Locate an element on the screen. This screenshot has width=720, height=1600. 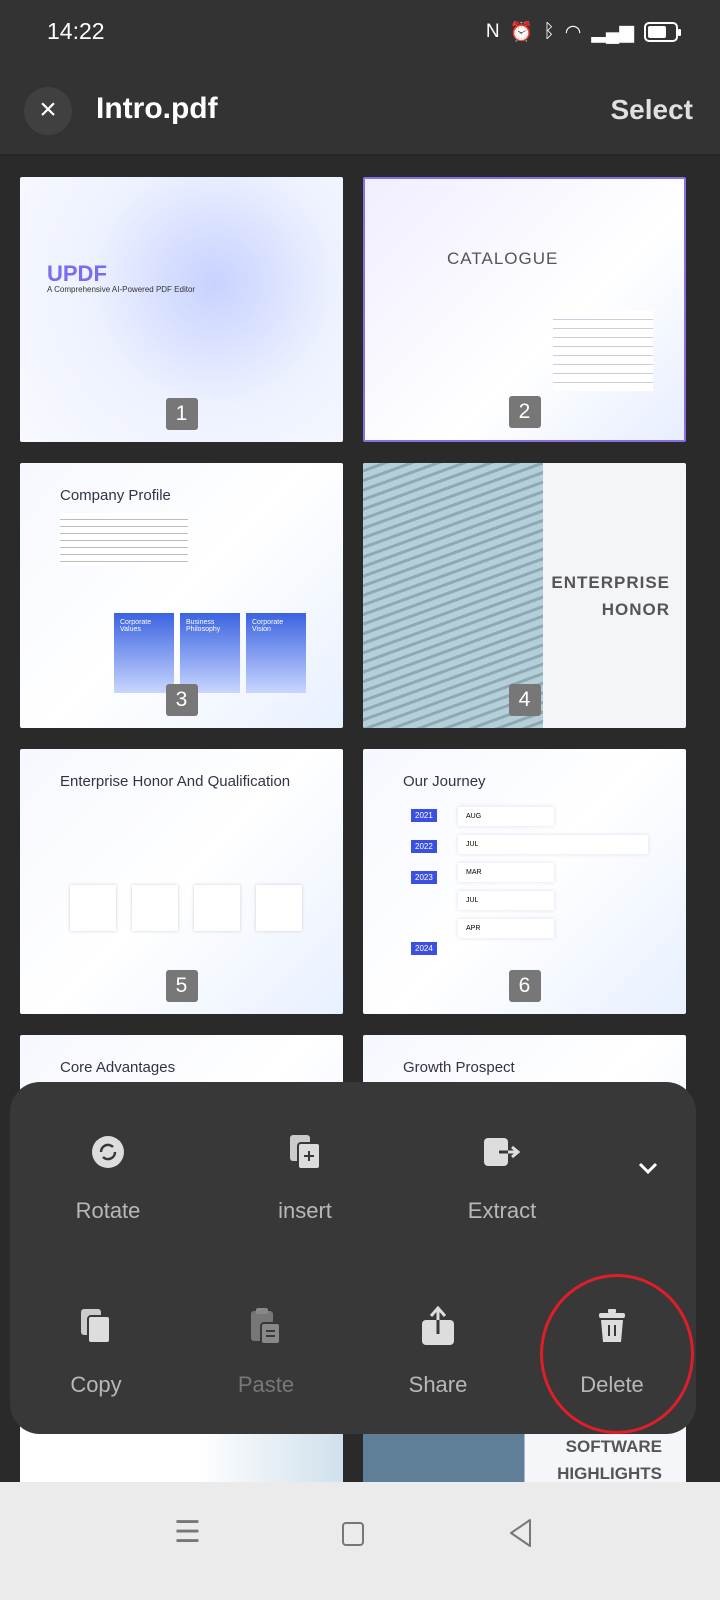
action-label: Paste is located at coordinates (266, 1384).